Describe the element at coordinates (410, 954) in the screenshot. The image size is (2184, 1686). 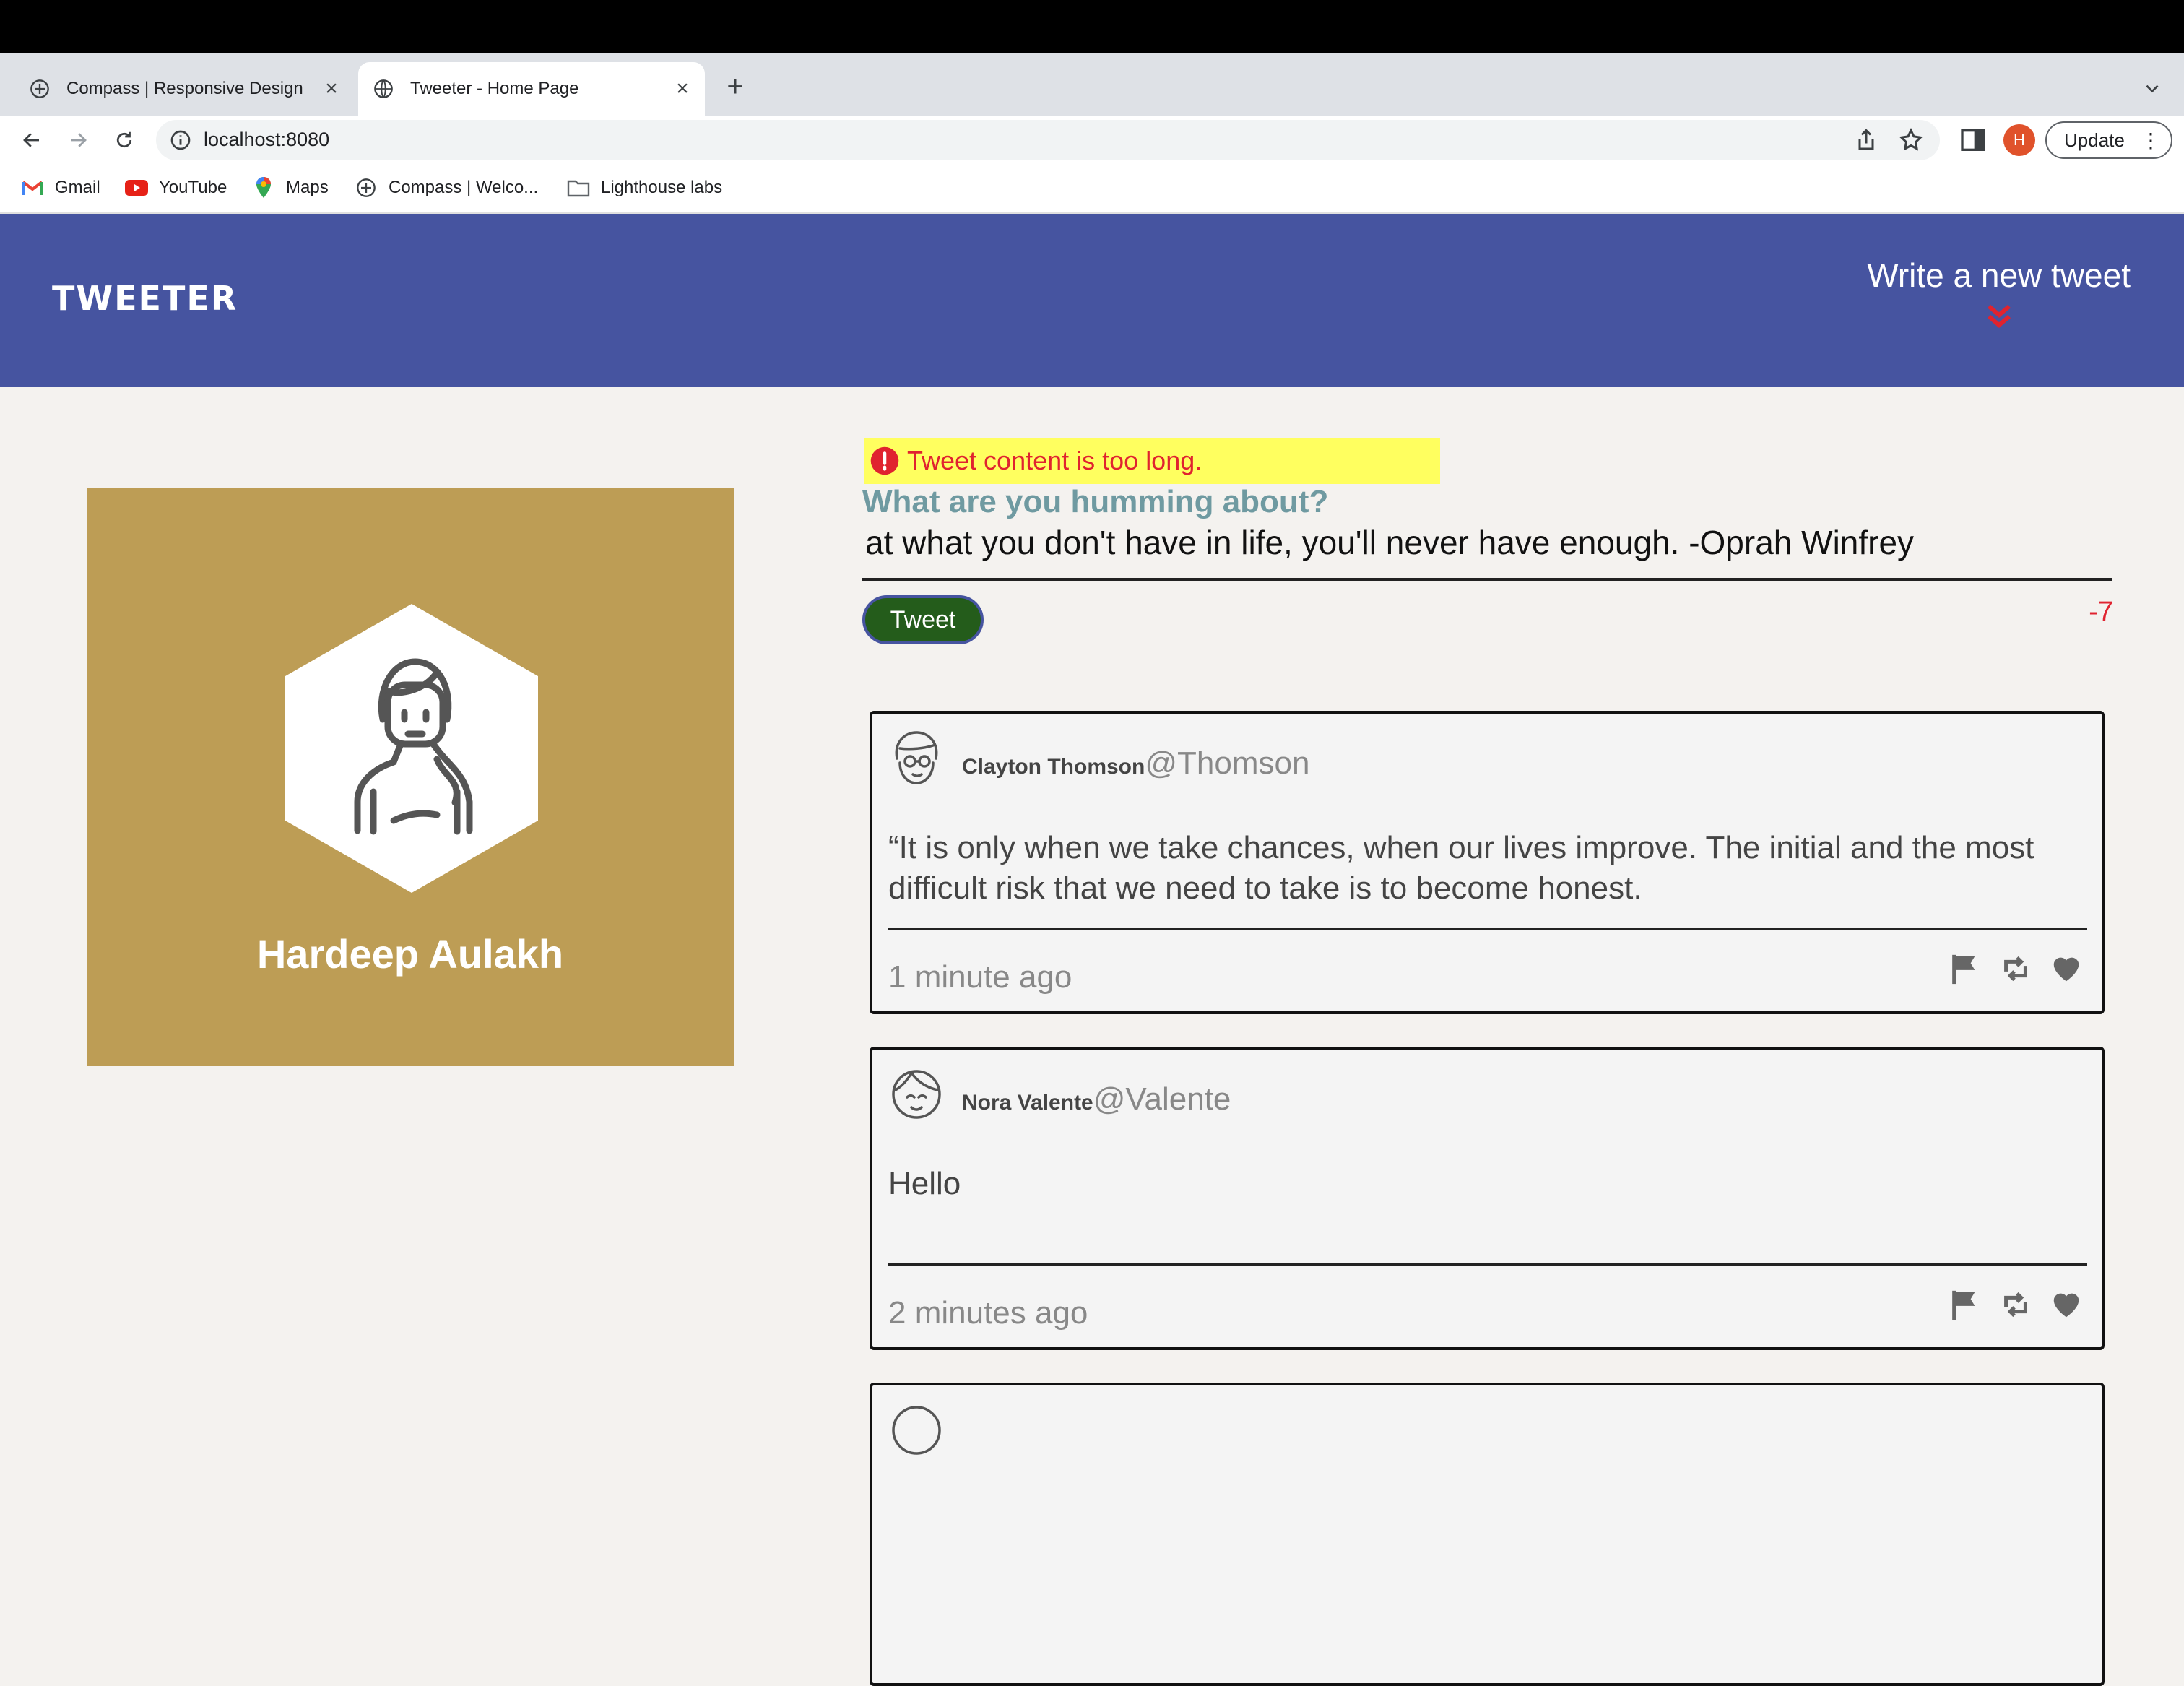
I see `profile-name: Hardeep Aulakh` at that location.